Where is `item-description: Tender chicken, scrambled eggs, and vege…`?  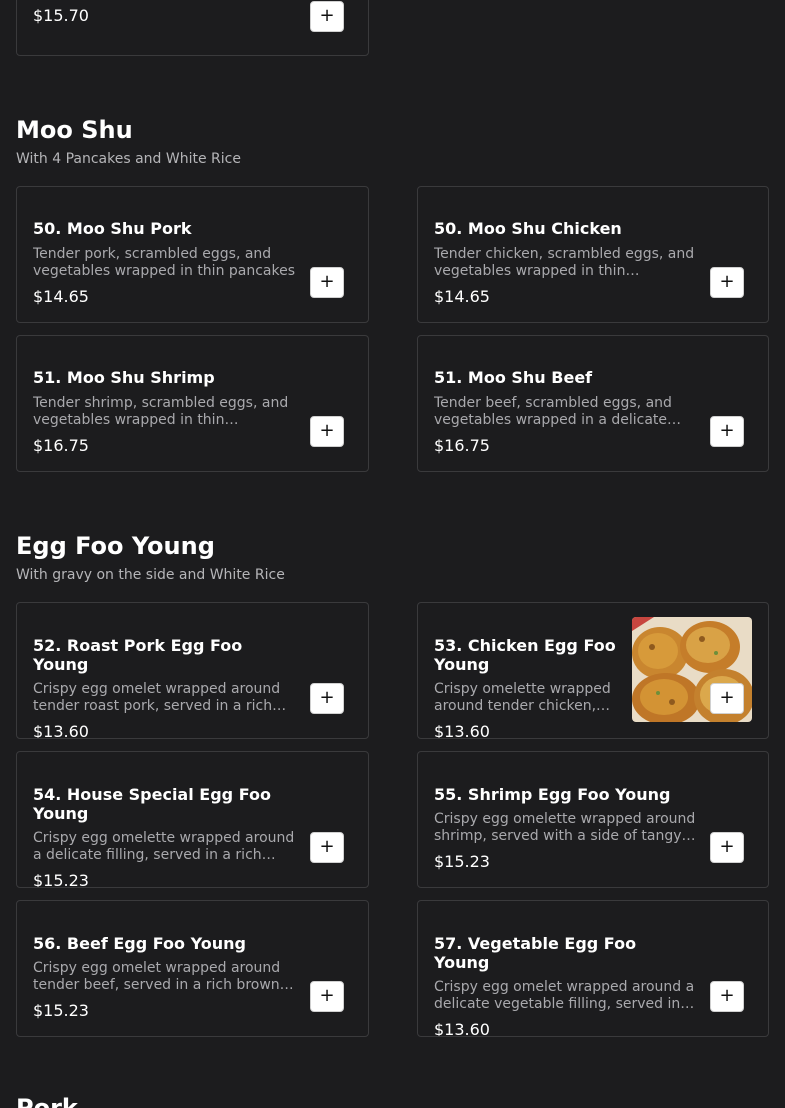
item-description: Tender chicken, scrambled eggs, and vege… is located at coordinates (564, 262).